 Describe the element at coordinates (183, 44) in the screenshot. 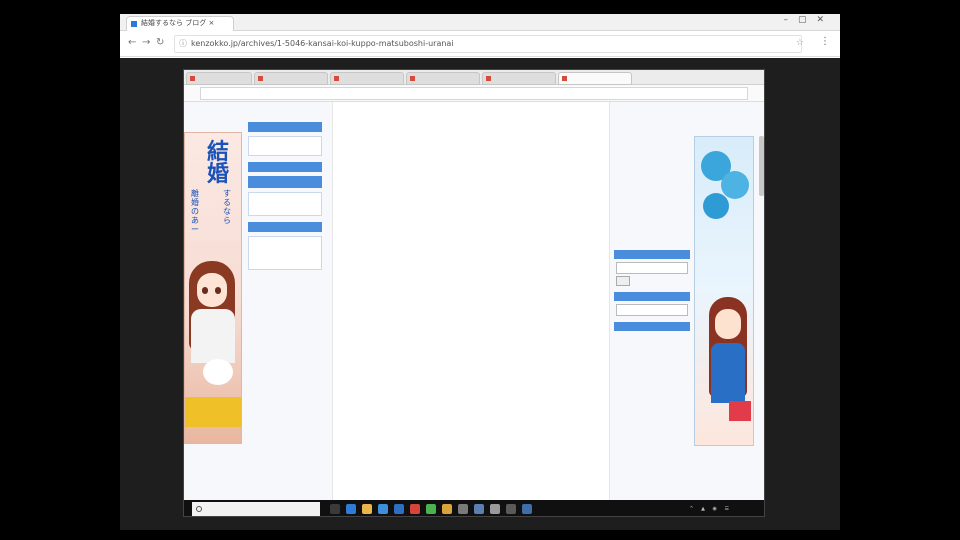

I see `info-icon: ⓘ` at that location.